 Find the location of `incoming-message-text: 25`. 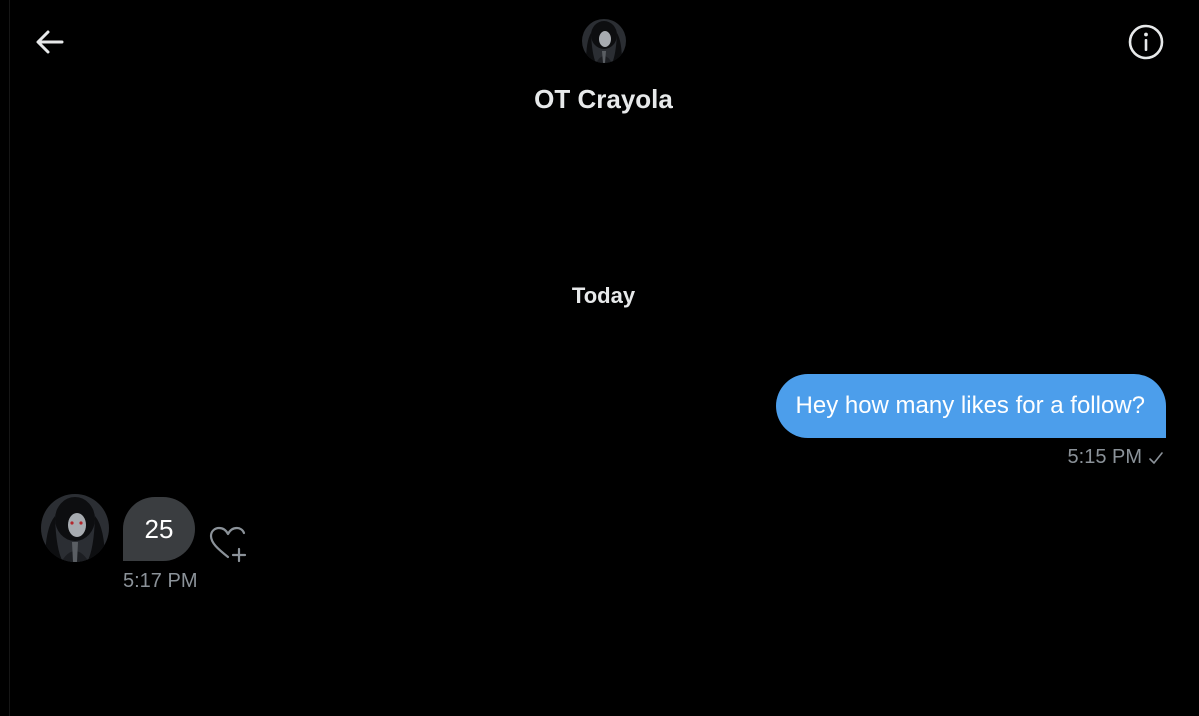

incoming-message-text: 25 is located at coordinates (159, 528).